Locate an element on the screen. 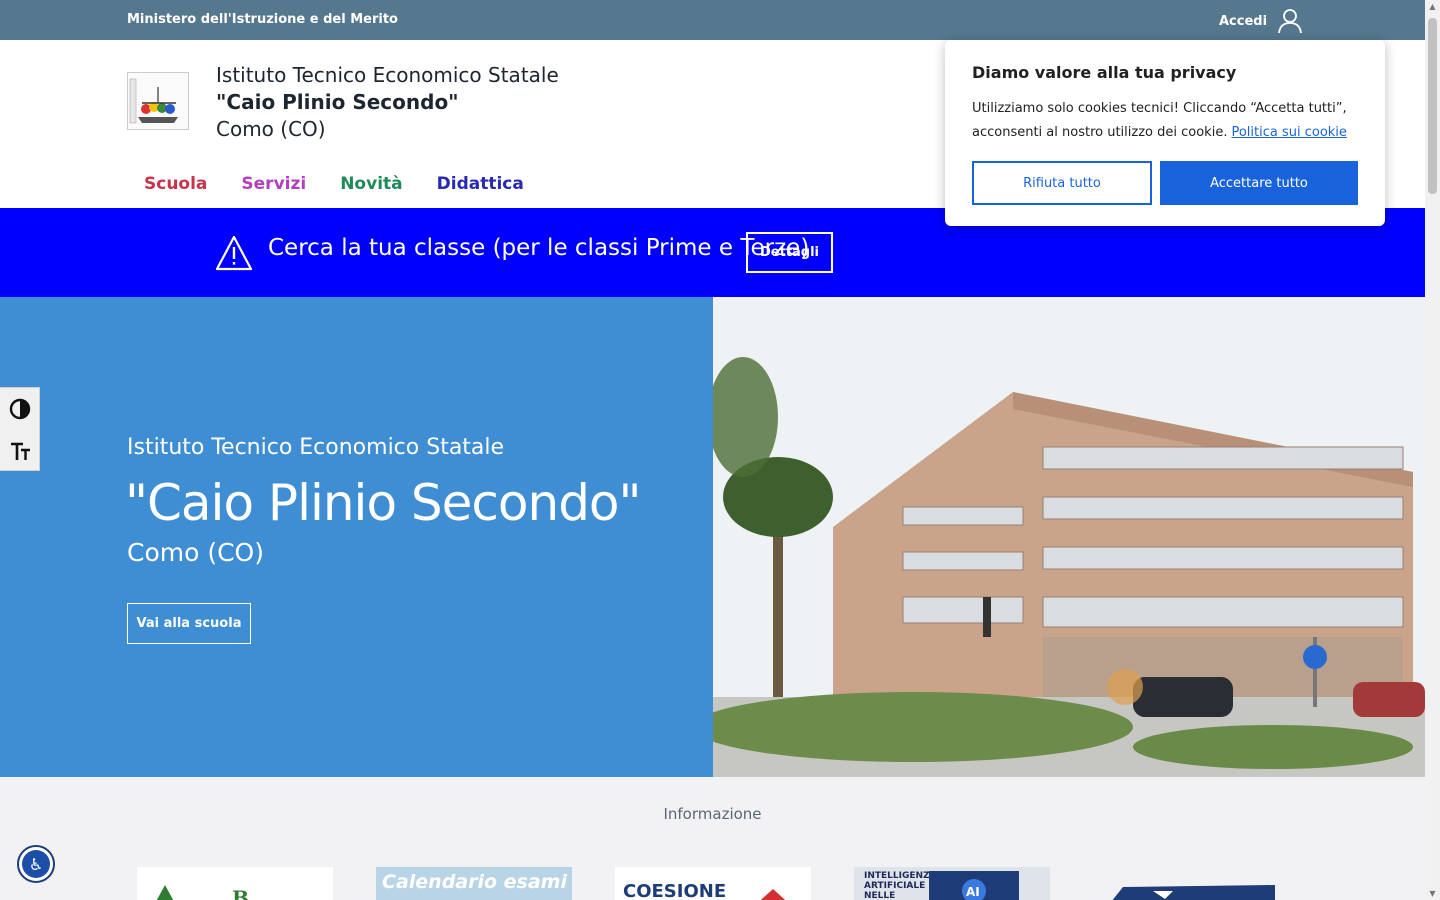  info-card-1: B is located at coordinates (235, 883).